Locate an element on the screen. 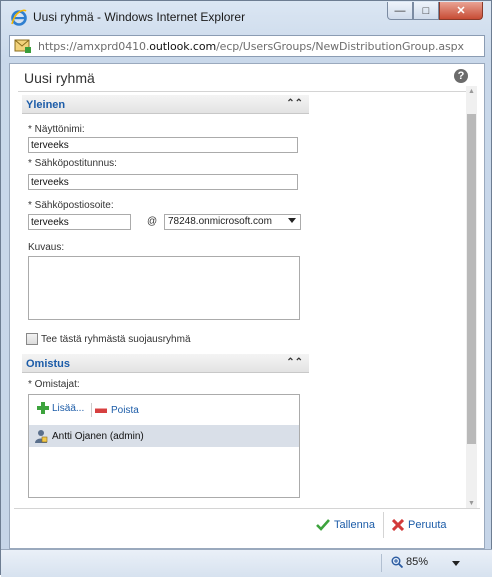 This screenshot has height=577, width=492. email-local-part-input is located at coordinates (79, 222).